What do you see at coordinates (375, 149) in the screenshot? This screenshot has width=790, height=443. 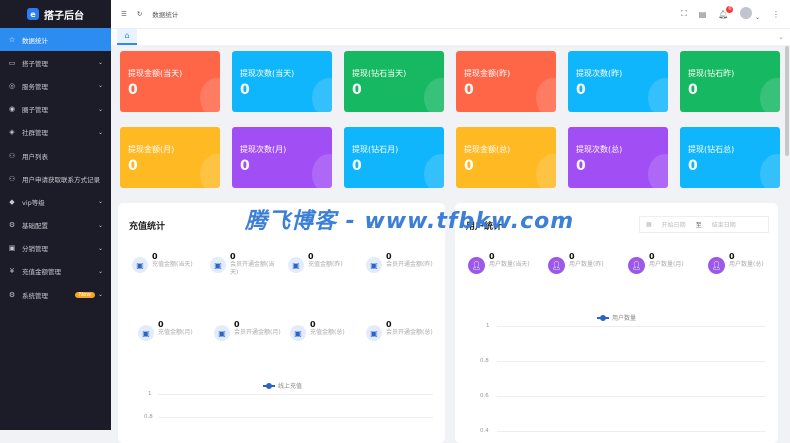 I see `card-label: 提现(钻石月)` at bounding box center [375, 149].